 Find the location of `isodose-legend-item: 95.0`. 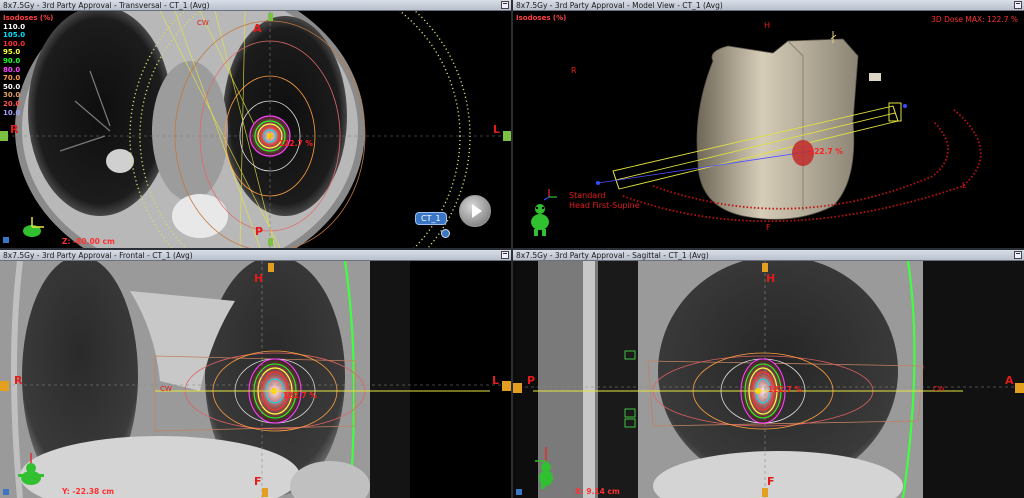

isodose-legend-item: 95.0 is located at coordinates (12, 52).